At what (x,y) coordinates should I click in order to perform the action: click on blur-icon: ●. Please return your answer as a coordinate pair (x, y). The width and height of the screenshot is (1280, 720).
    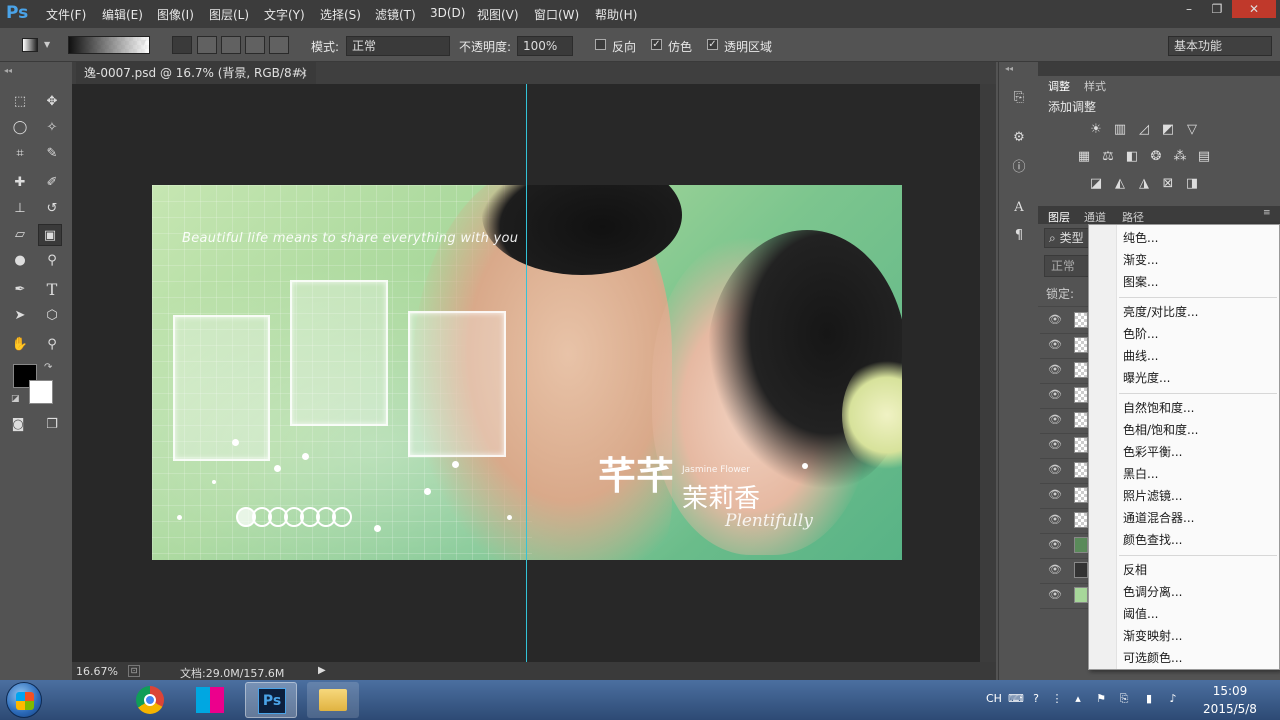
    Looking at the image, I should click on (20, 261).